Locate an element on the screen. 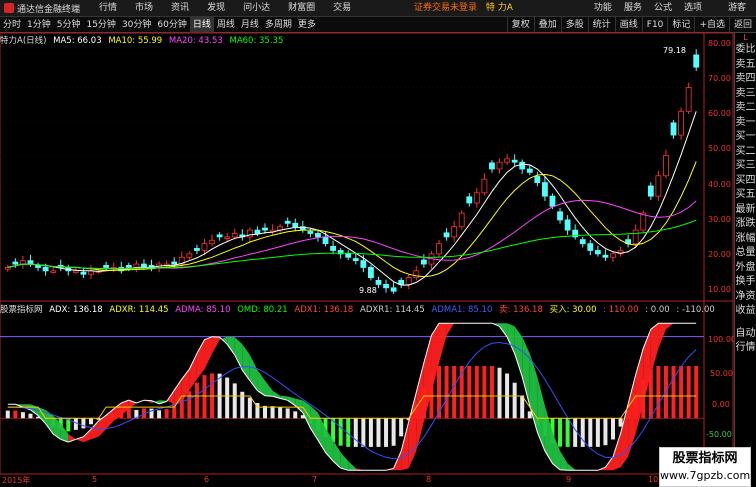 The width and height of the screenshot is (756, 487). side-tab-change-pct: 涨幅 is located at coordinates (745, 239).